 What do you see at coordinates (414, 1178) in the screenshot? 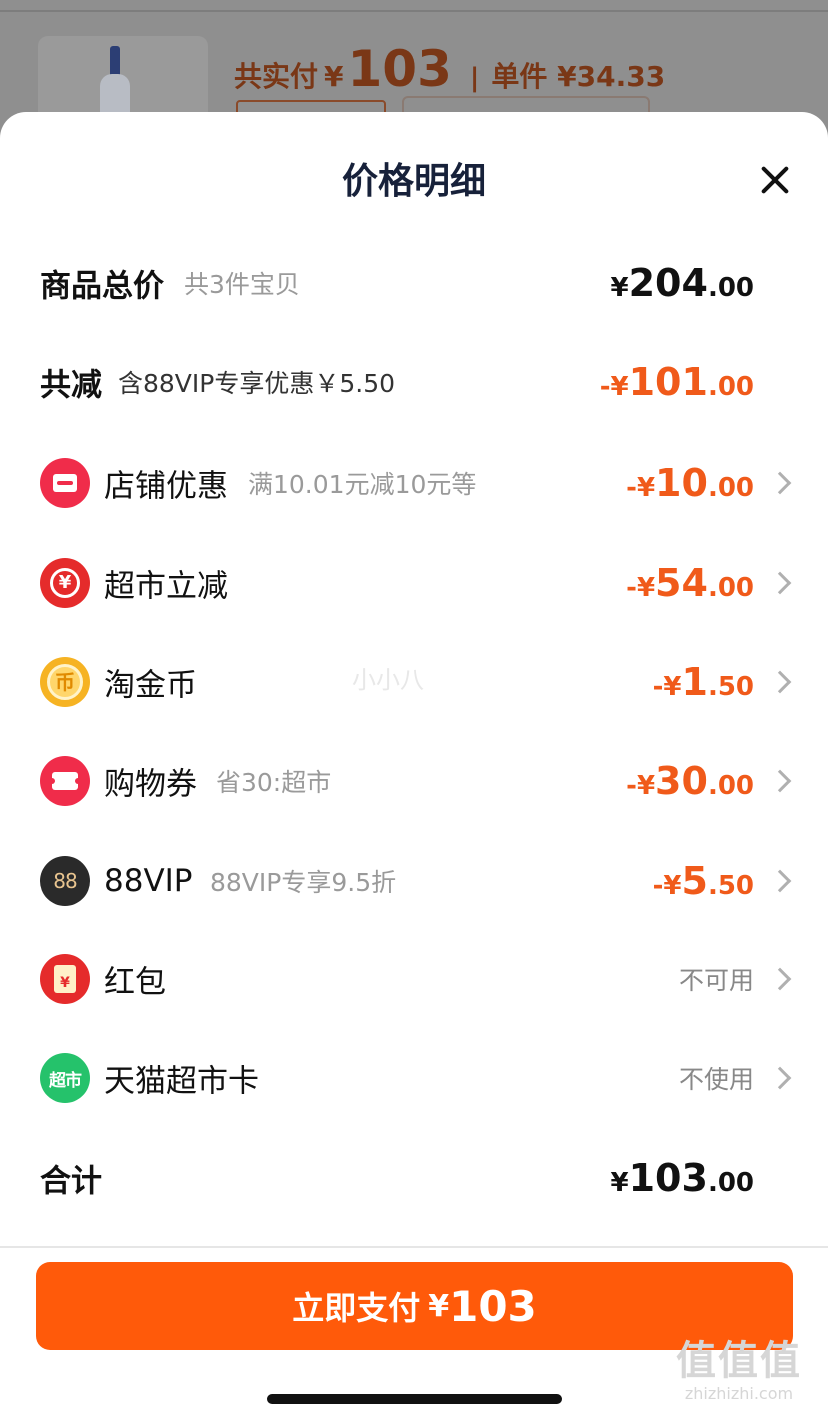
I see `row-sum: 合计 ¥103.00` at bounding box center [414, 1178].